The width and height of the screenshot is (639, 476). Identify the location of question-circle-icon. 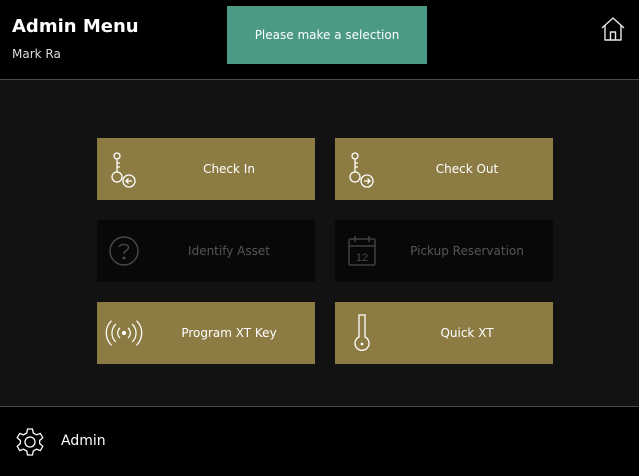
(124, 251).